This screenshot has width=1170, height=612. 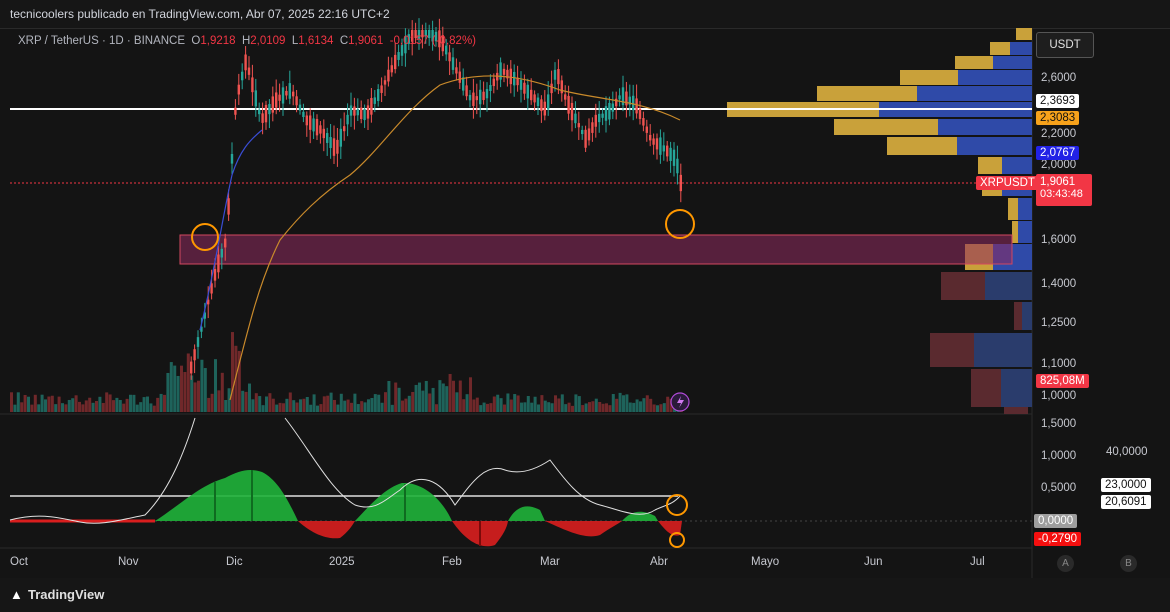 What do you see at coordinates (1065, 563) in the screenshot?
I see `scale-auto-button: A` at bounding box center [1065, 563].